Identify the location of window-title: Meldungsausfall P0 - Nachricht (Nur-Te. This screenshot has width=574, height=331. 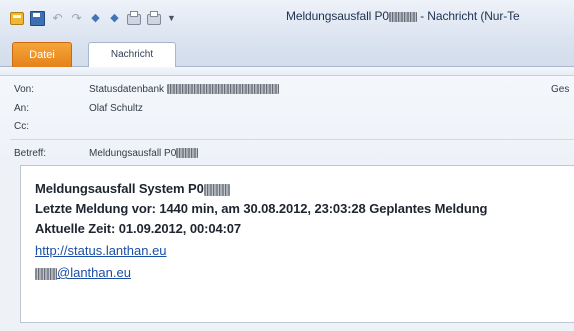
(430, 16).